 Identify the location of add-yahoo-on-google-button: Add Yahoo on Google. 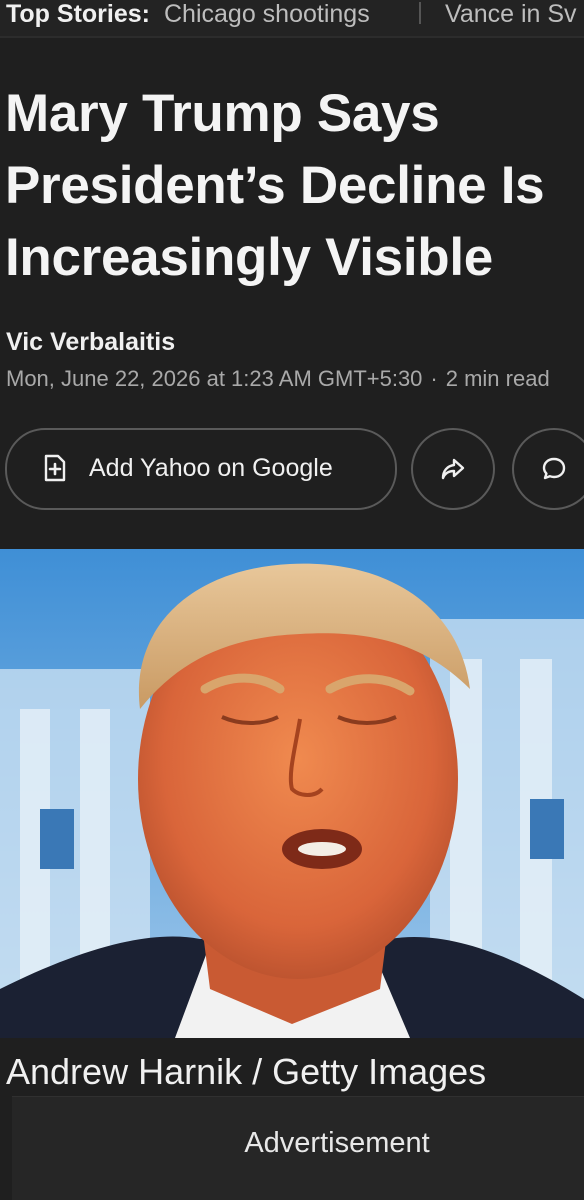
(201, 469).